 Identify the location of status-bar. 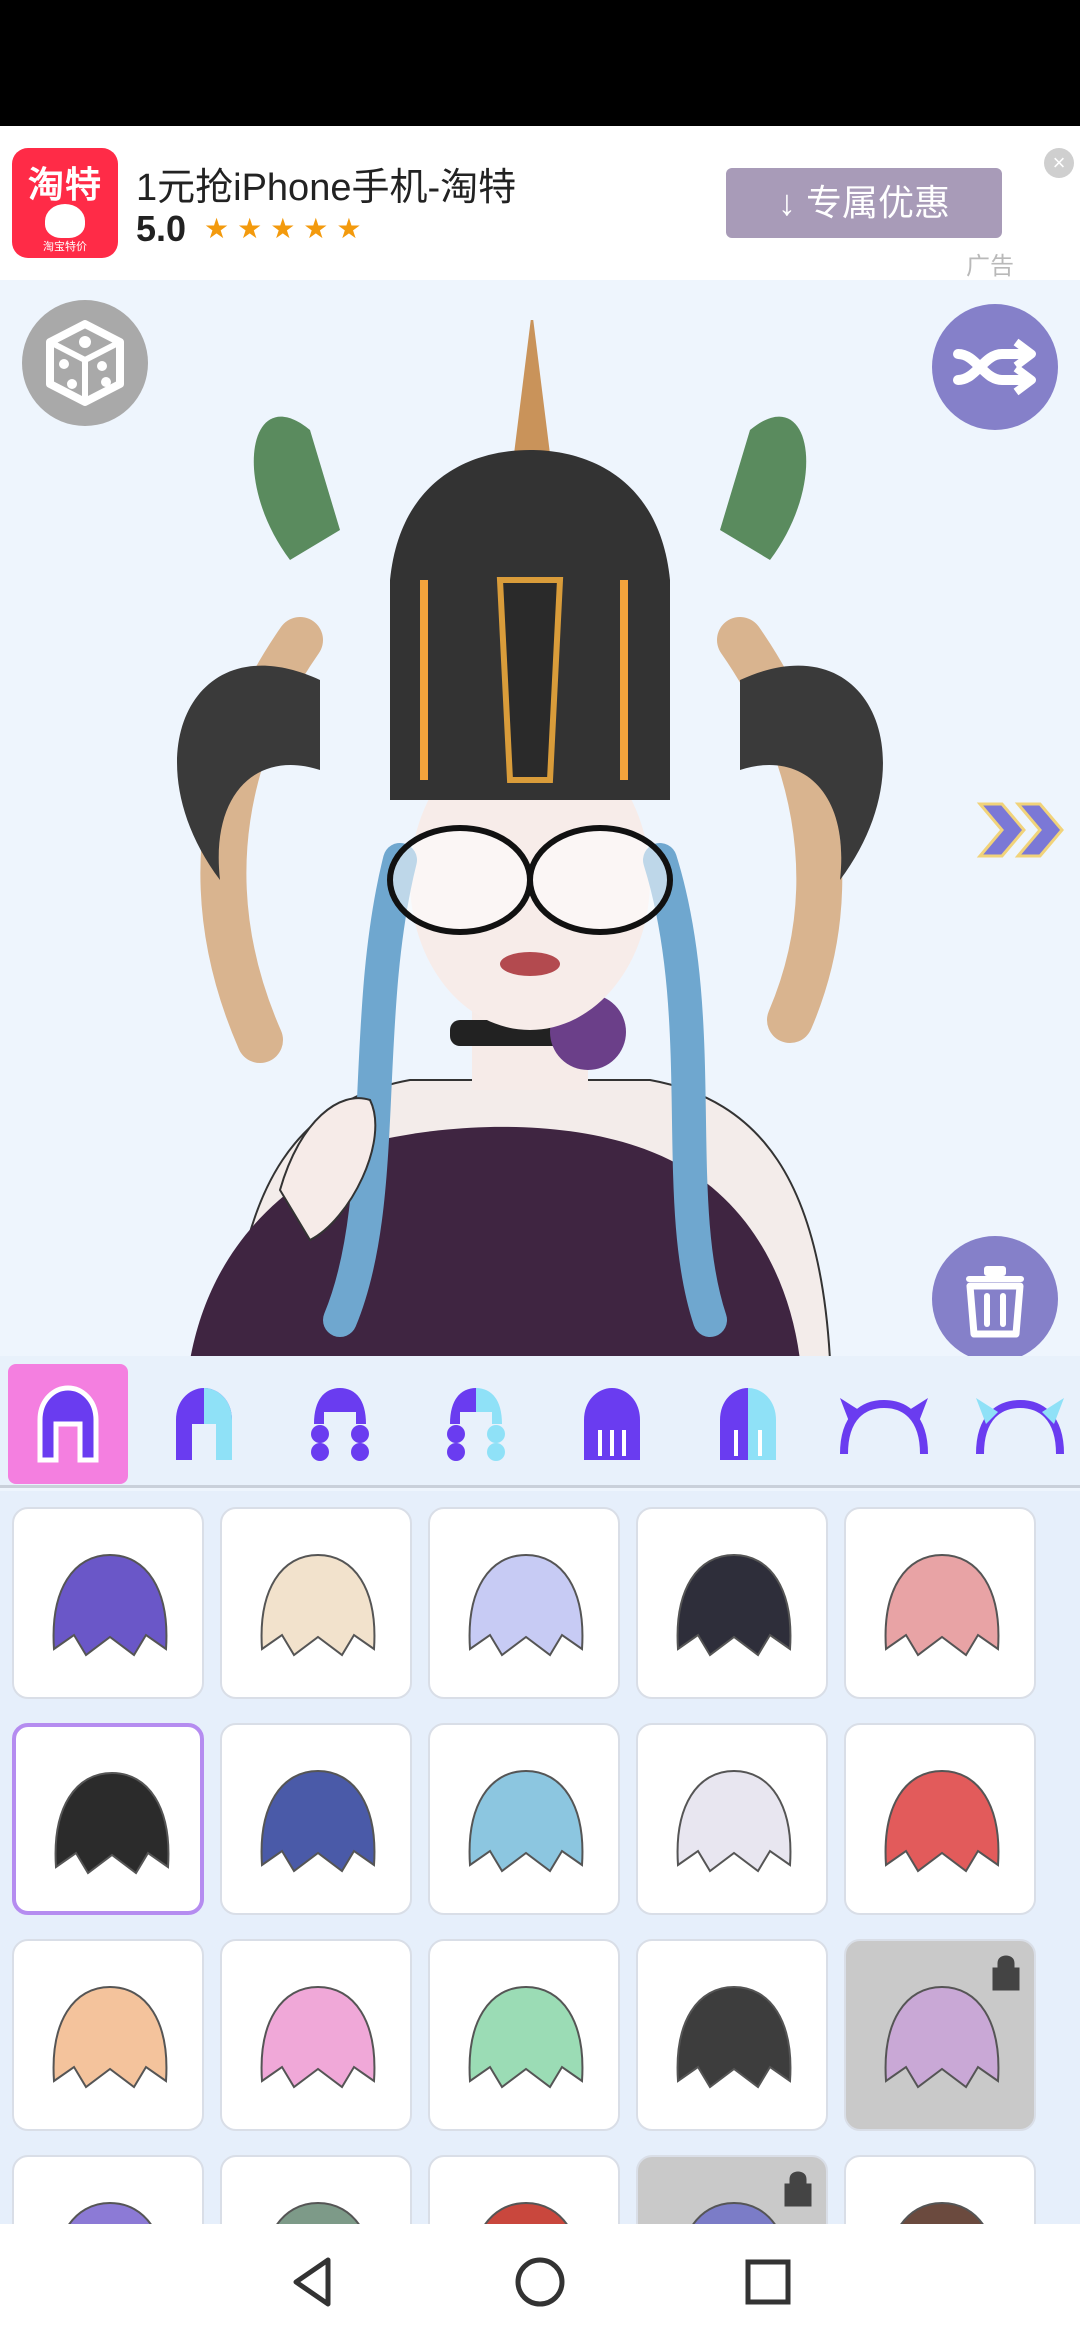
(540, 63).